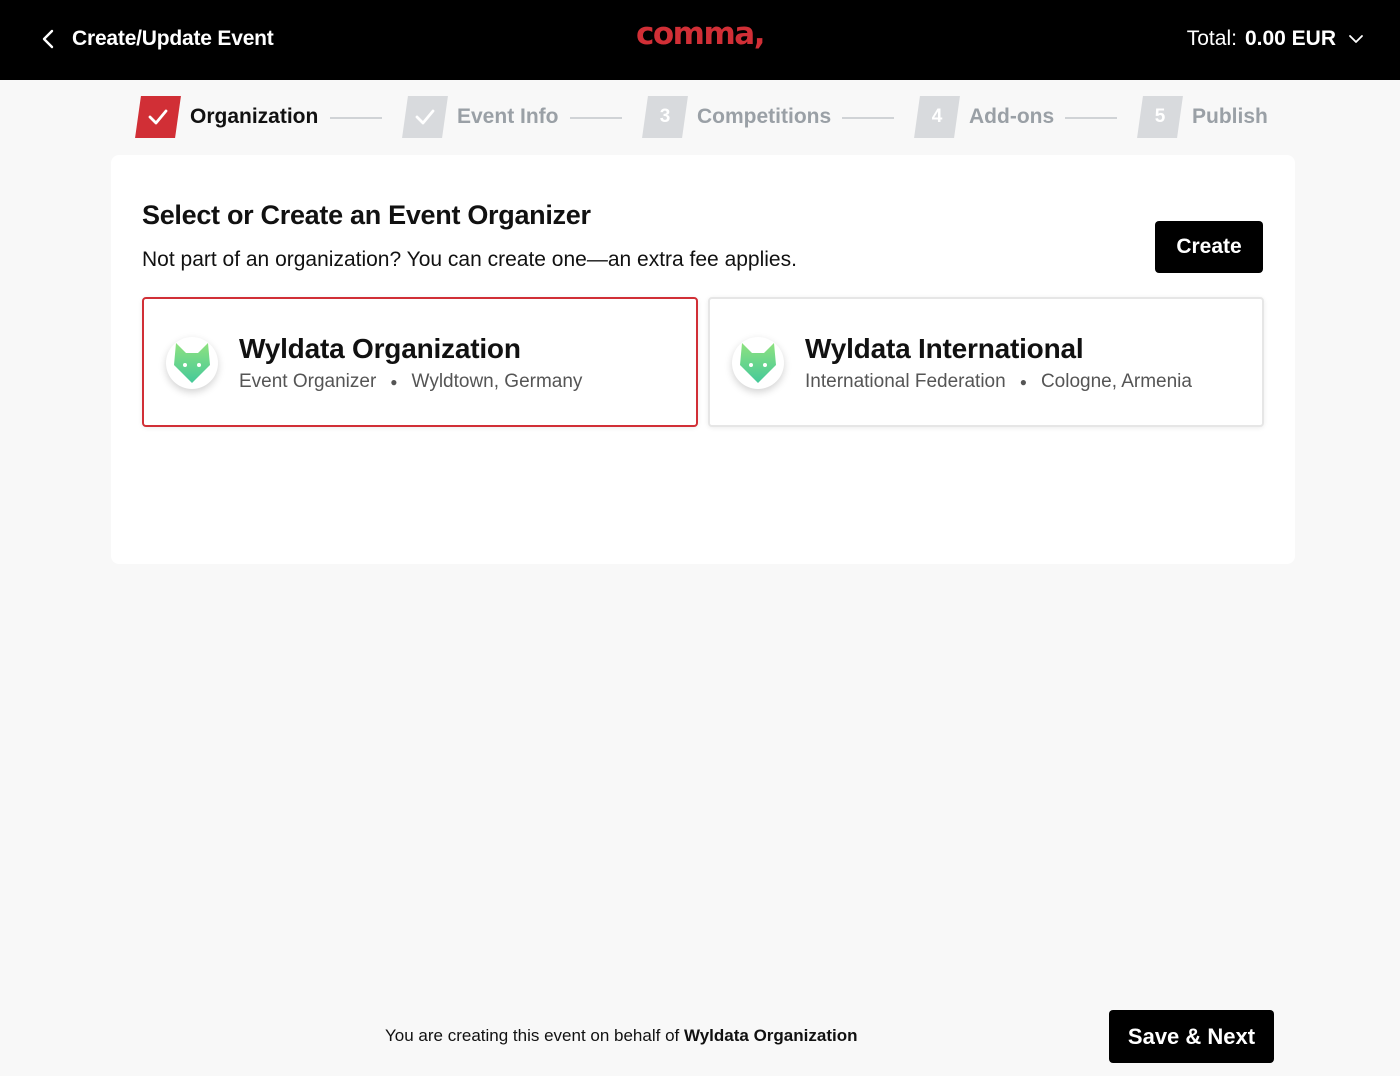  What do you see at coordinates (905, 381) in the screenshot?
I see `org-role: International Federation` at bounding box center [905, 381].